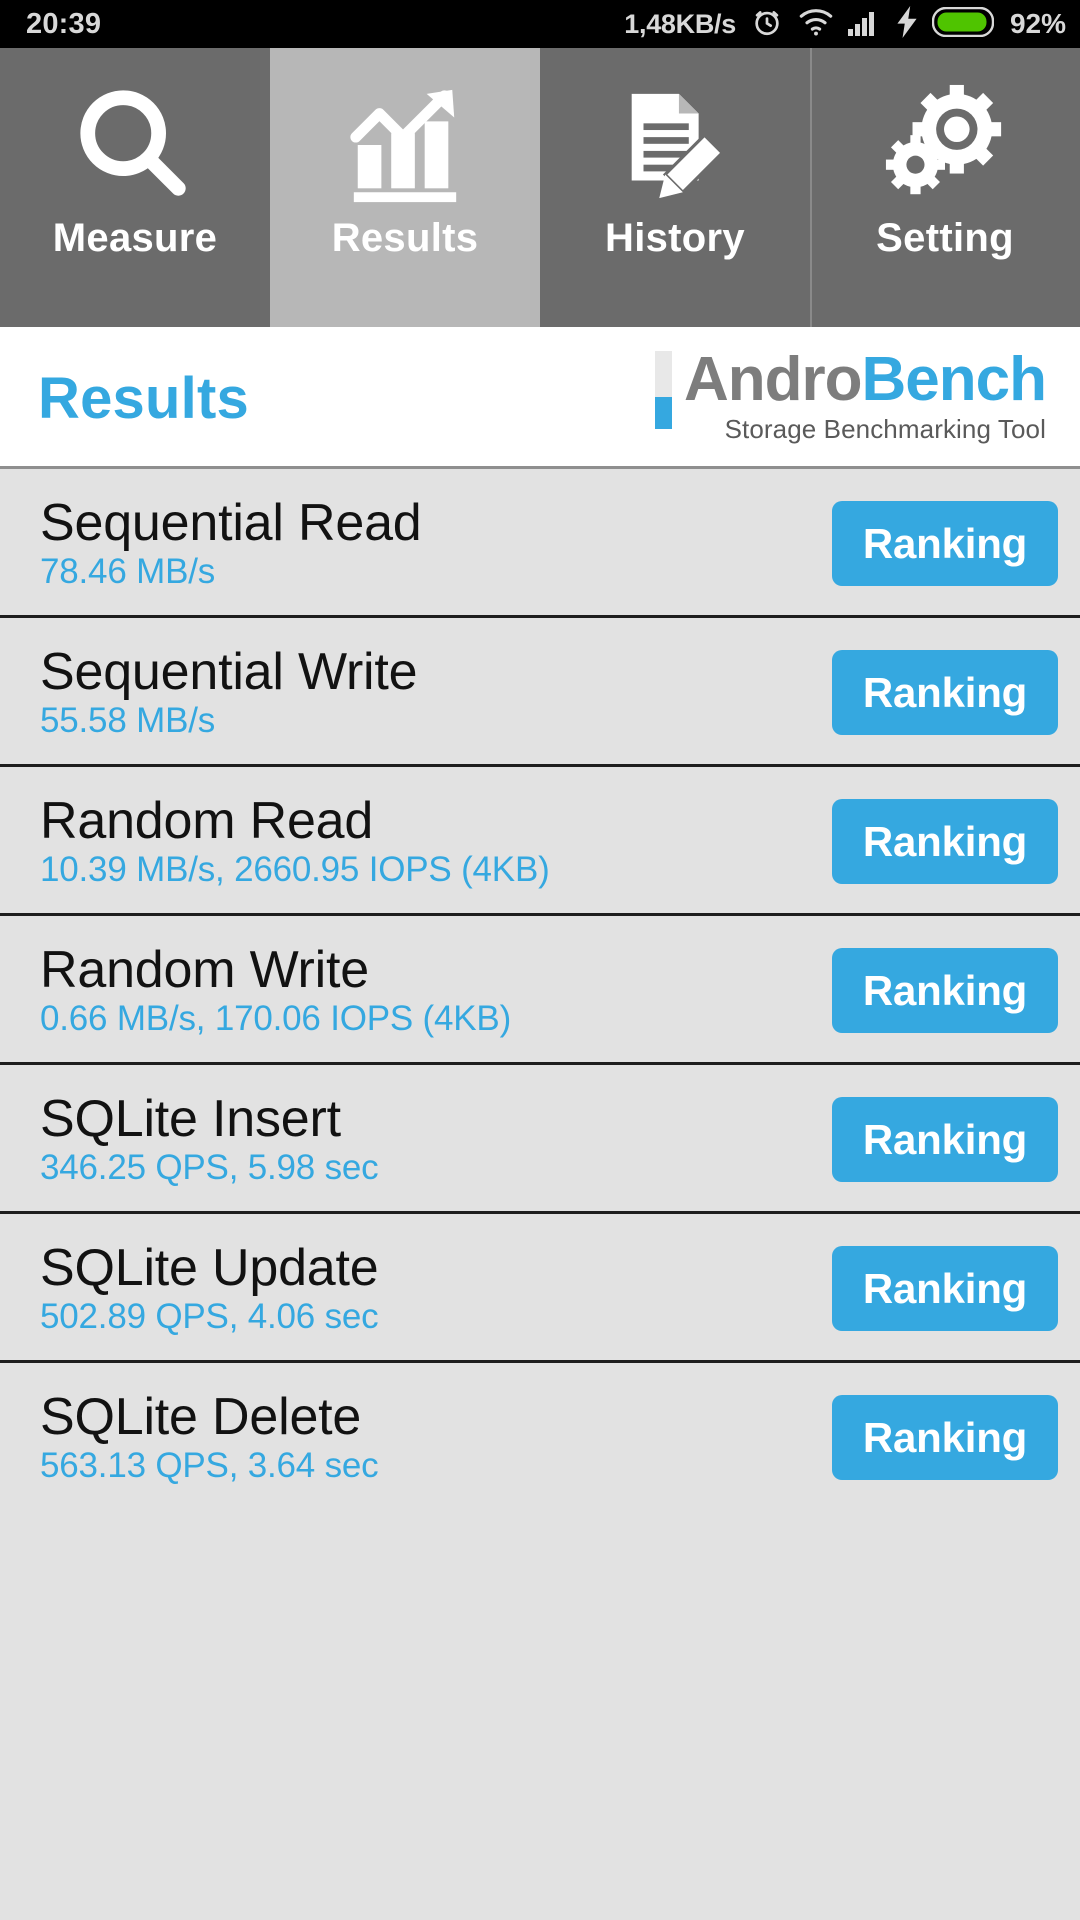 The height and width of the screenshot is (1920, 1080). Describe the element at coordinates (231, 522) in the screenshot. I see `result-name: Sequential Read` at that location.